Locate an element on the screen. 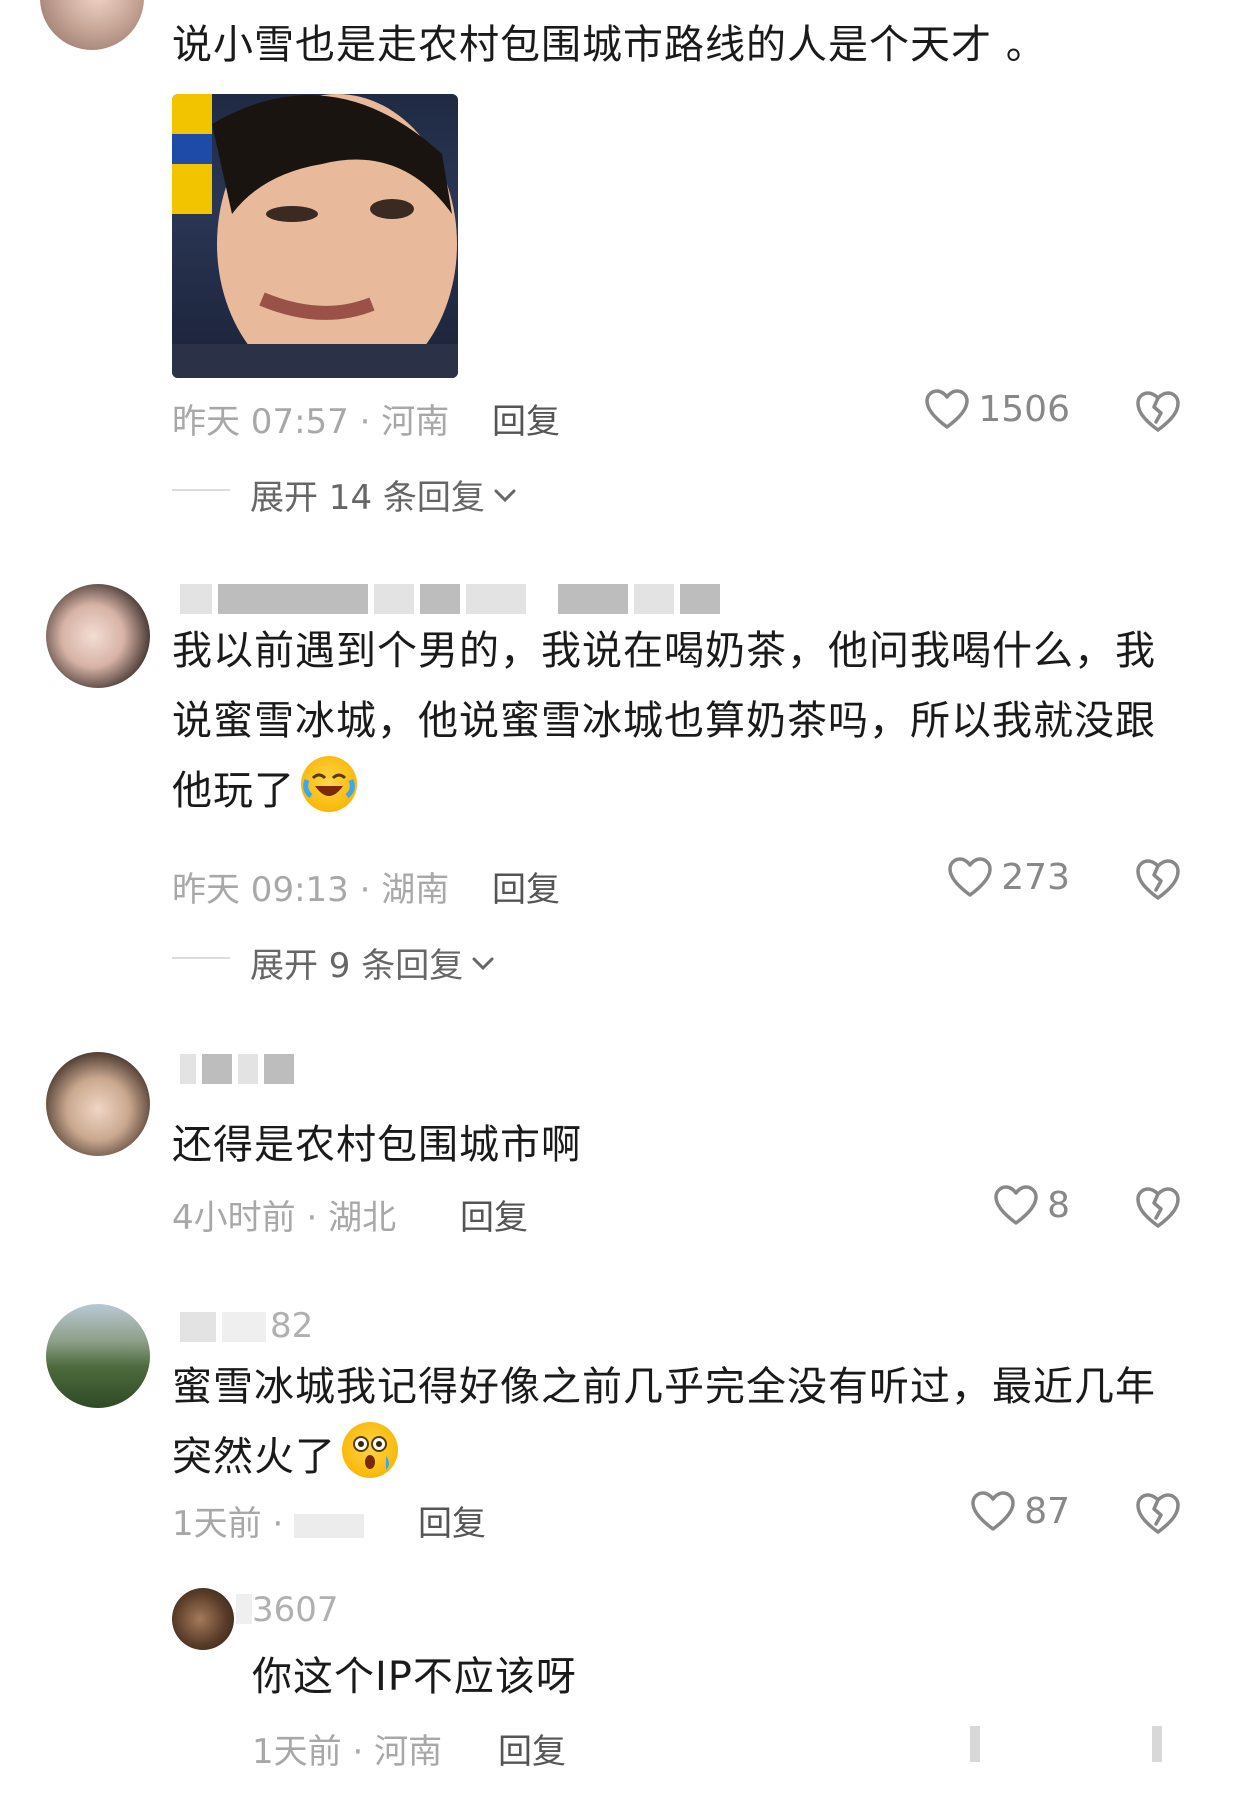 The height and width of the screenshot is (1816, 1240). comment-text: 蜜雪冰城我记得好像之前几乎完全没有听过，最近几年突然火了 is located at coordinates (682, 1422).